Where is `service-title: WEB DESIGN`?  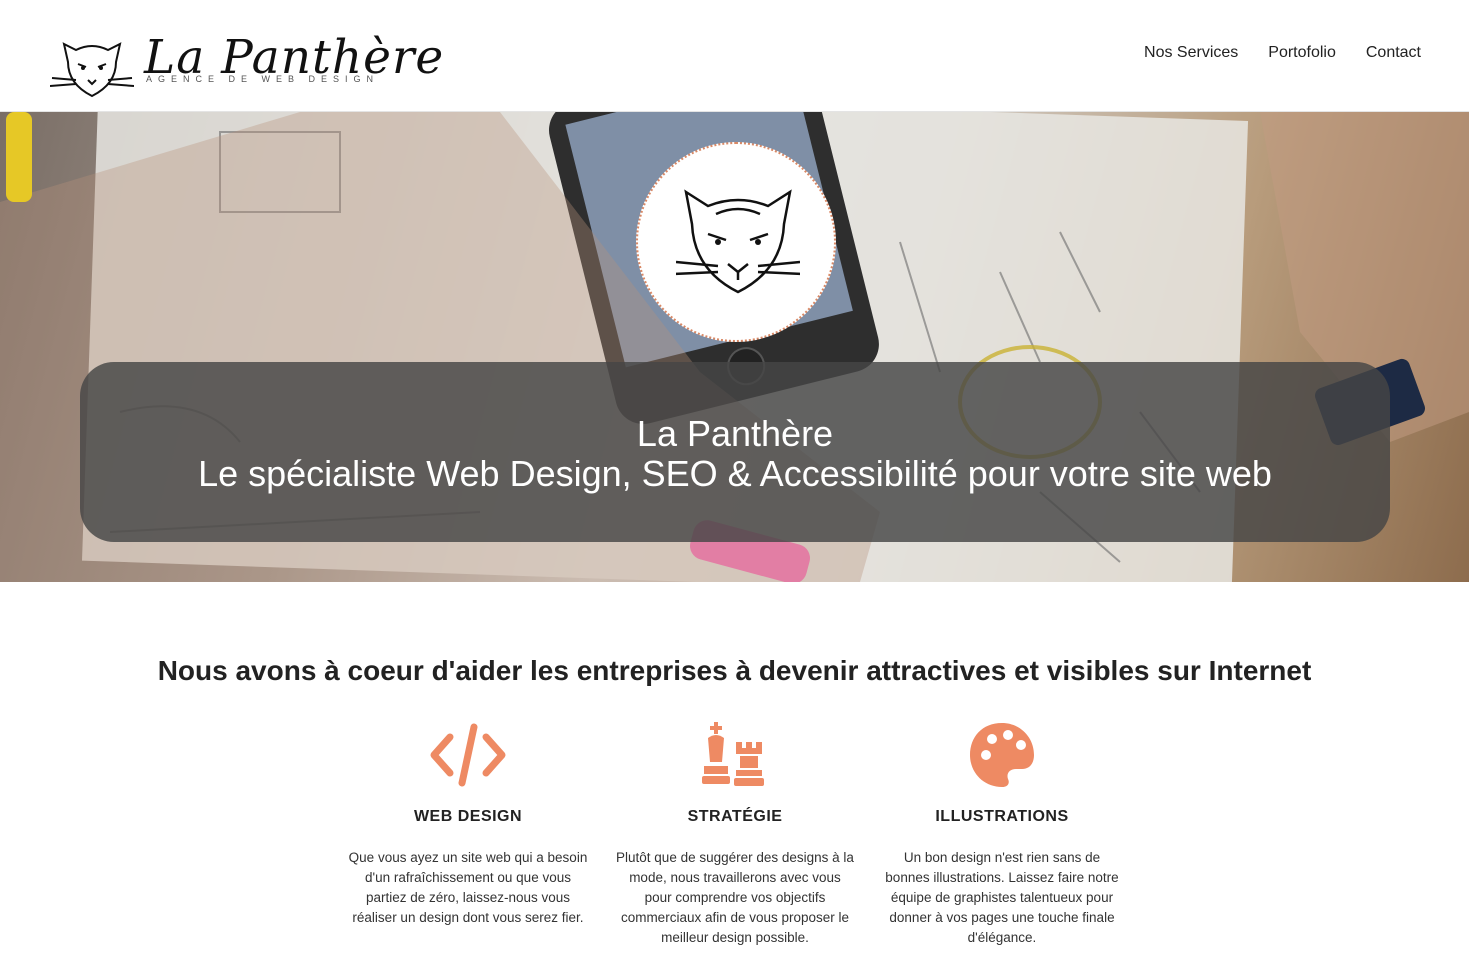
service-title: WEB DESIGN is located at coordinates (468, 816).